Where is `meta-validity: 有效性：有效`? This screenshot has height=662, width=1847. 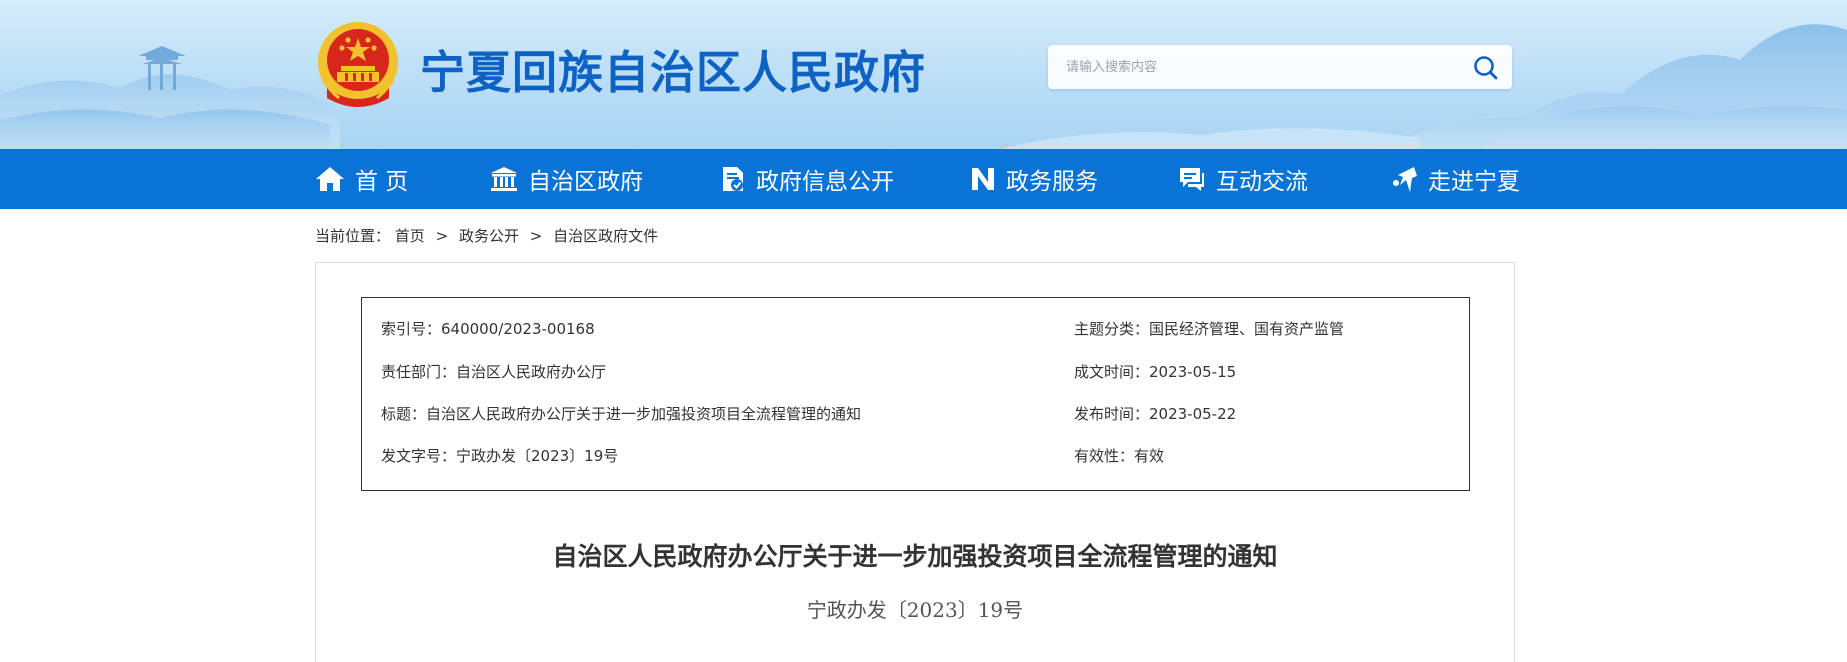
meta-validity: 有效性：有效 is located at coordinates (1119, 456).